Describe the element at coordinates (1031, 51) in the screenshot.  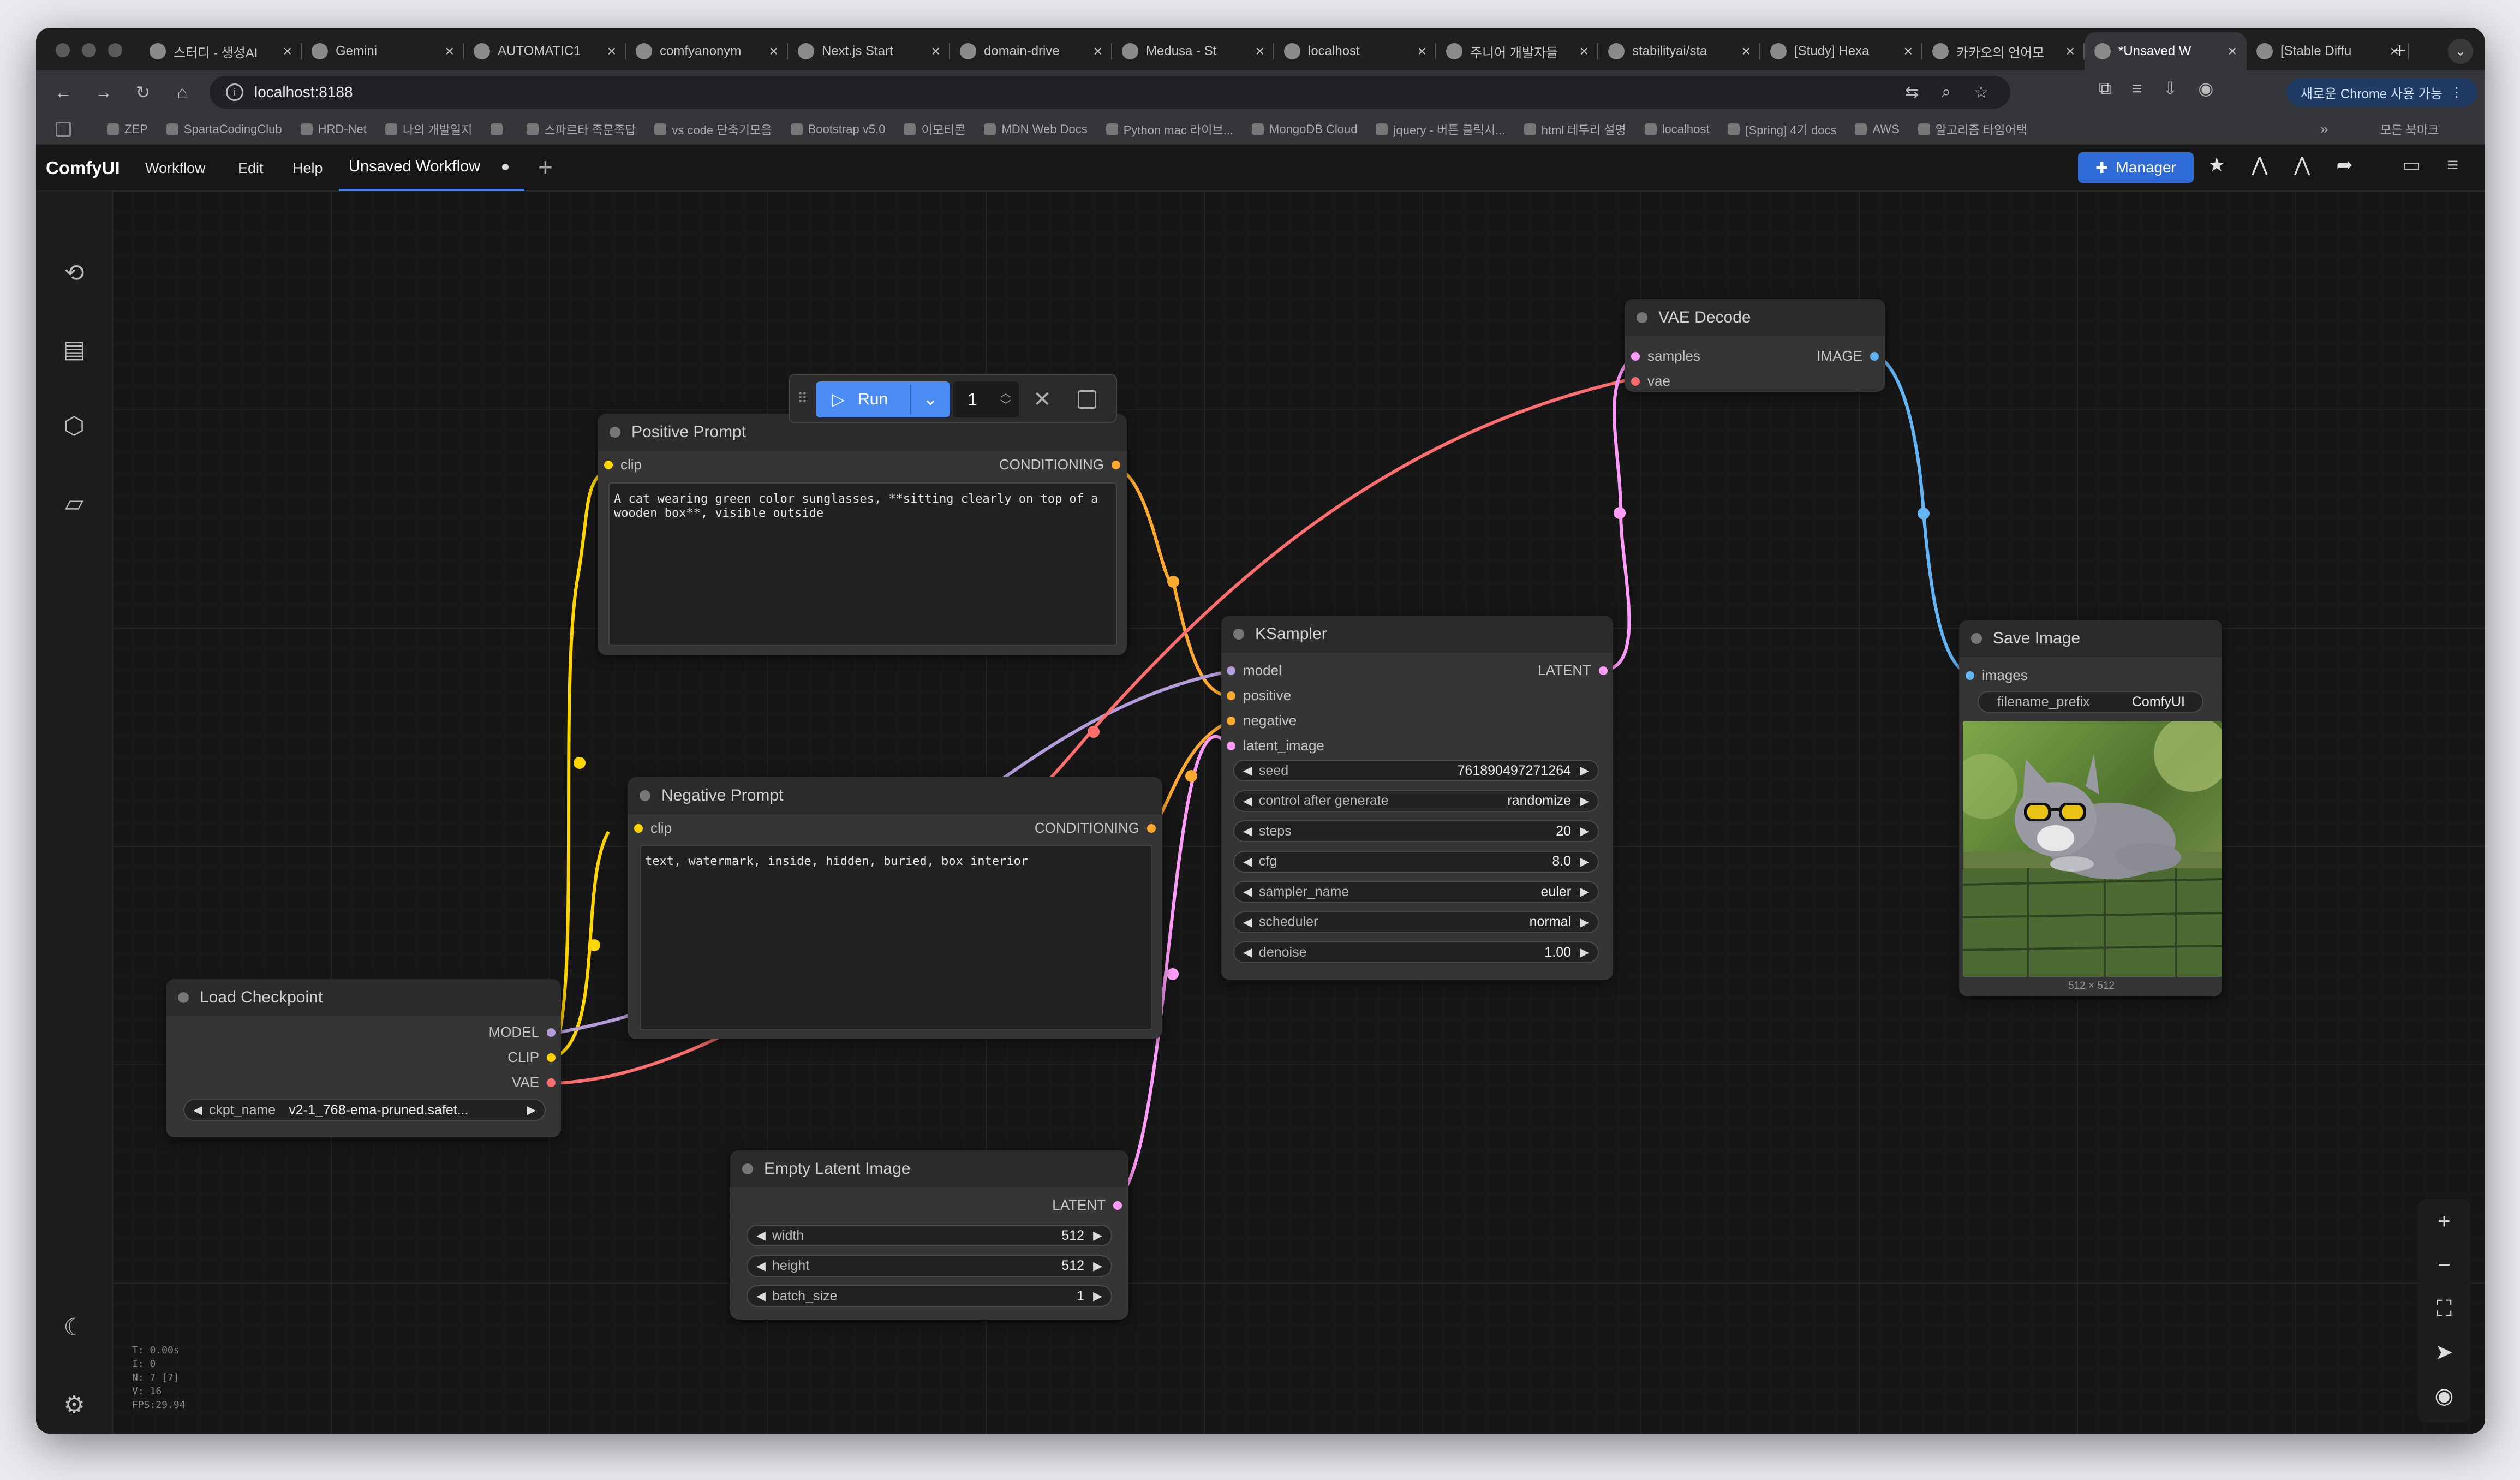
I see `browser-tab: domain-drive ×` at that location.